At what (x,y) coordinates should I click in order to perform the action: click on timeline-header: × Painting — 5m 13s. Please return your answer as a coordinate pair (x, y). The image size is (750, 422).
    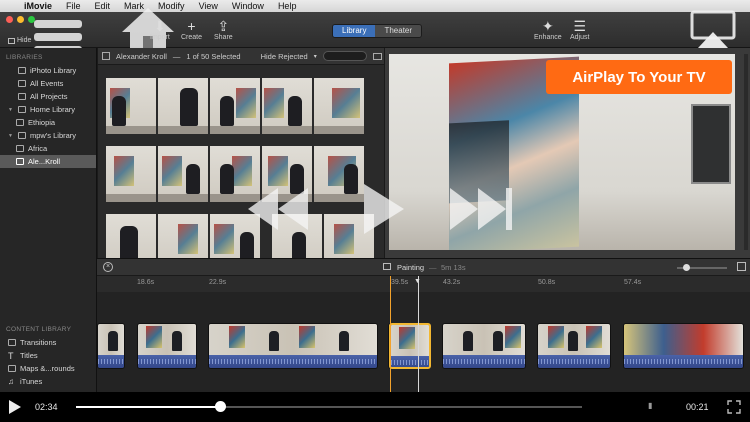
    Looking at the image, I should click on (423, 267).